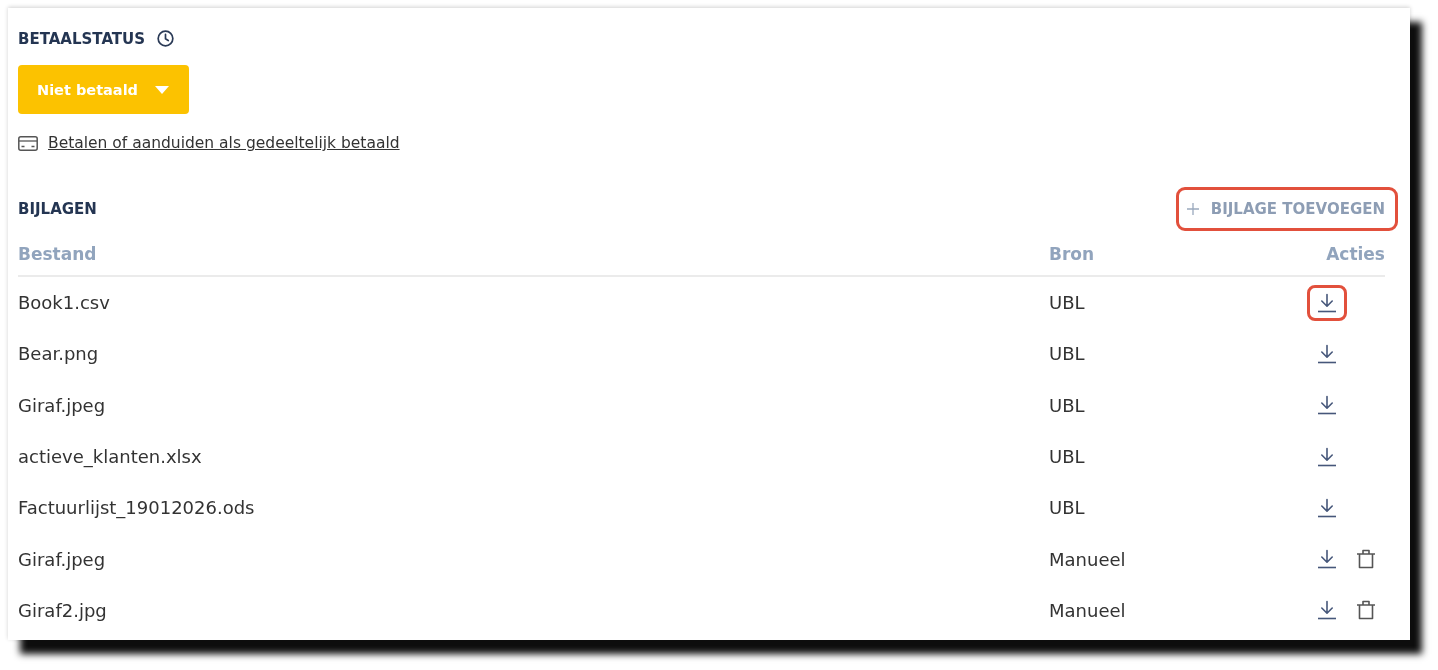 The image size is (1438, 670). What do you see at coordinates (63, 610) in the screenshot?
I see `file-name-cell-text: Giraf2.jpg` at bounding box center [63, 610].